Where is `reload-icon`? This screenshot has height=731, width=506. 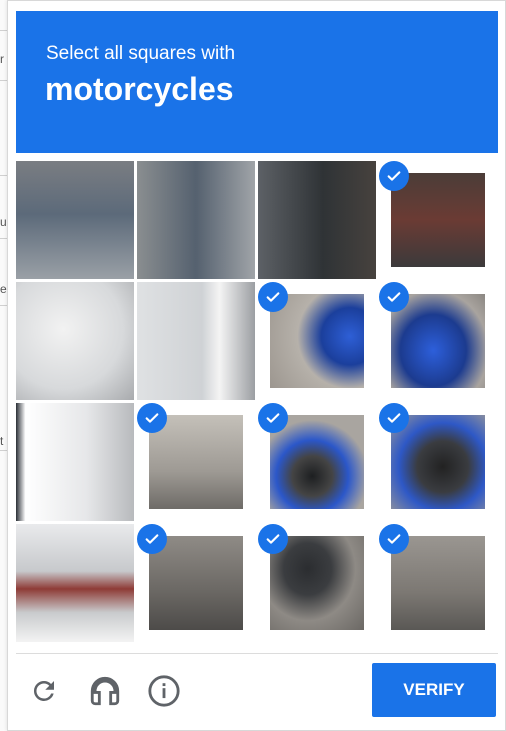
reload-icon is located at coordinates (43, 691).